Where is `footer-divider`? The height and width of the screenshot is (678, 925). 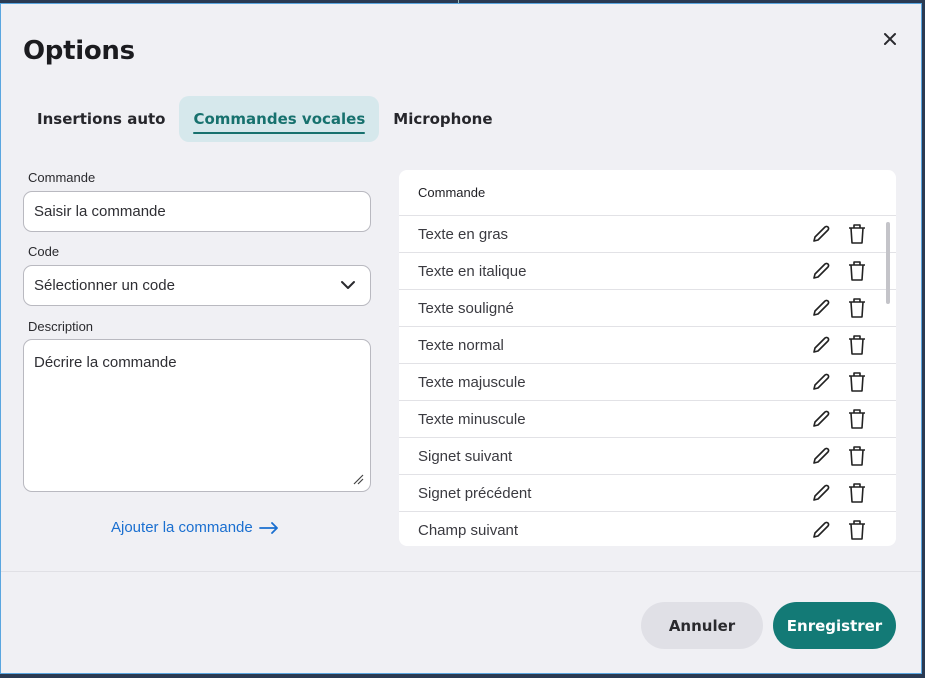
footer-divider is located at coordinates (461, 571).